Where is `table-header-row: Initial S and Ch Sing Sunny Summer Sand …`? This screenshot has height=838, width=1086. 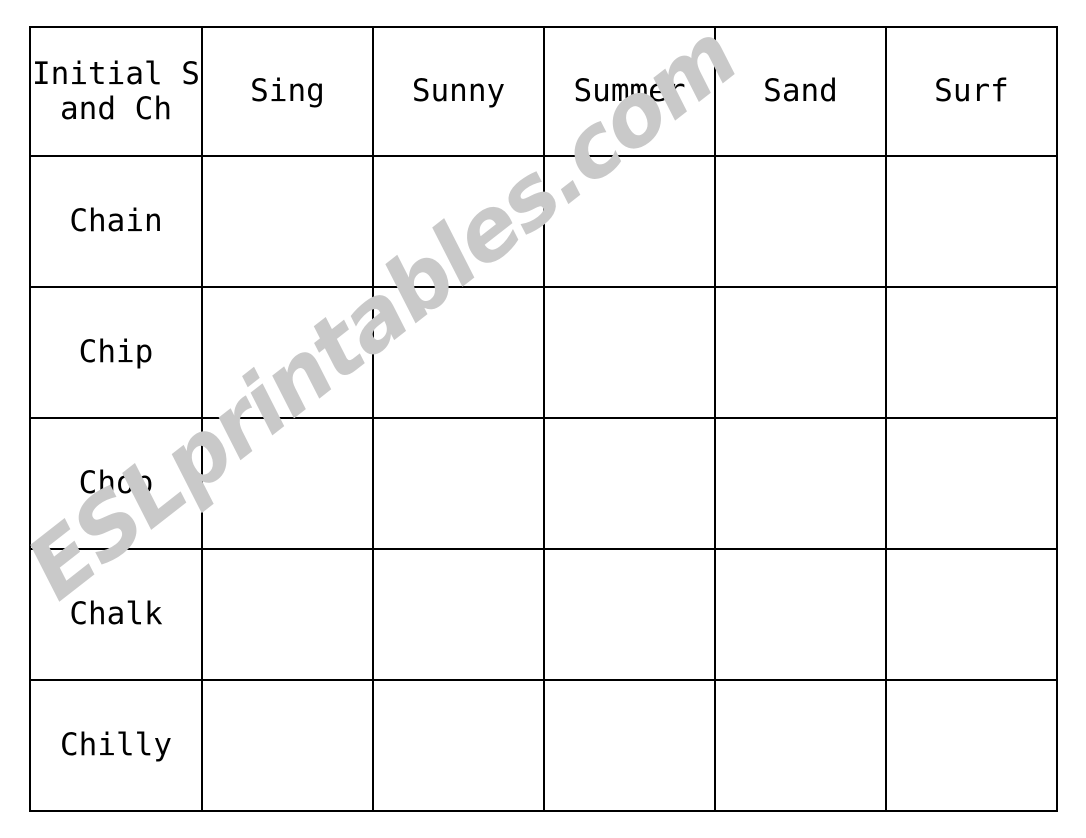 table-header-row: Initial S and Ch Sing Sunny Summer Sand … is located at coordinates (543, 91).